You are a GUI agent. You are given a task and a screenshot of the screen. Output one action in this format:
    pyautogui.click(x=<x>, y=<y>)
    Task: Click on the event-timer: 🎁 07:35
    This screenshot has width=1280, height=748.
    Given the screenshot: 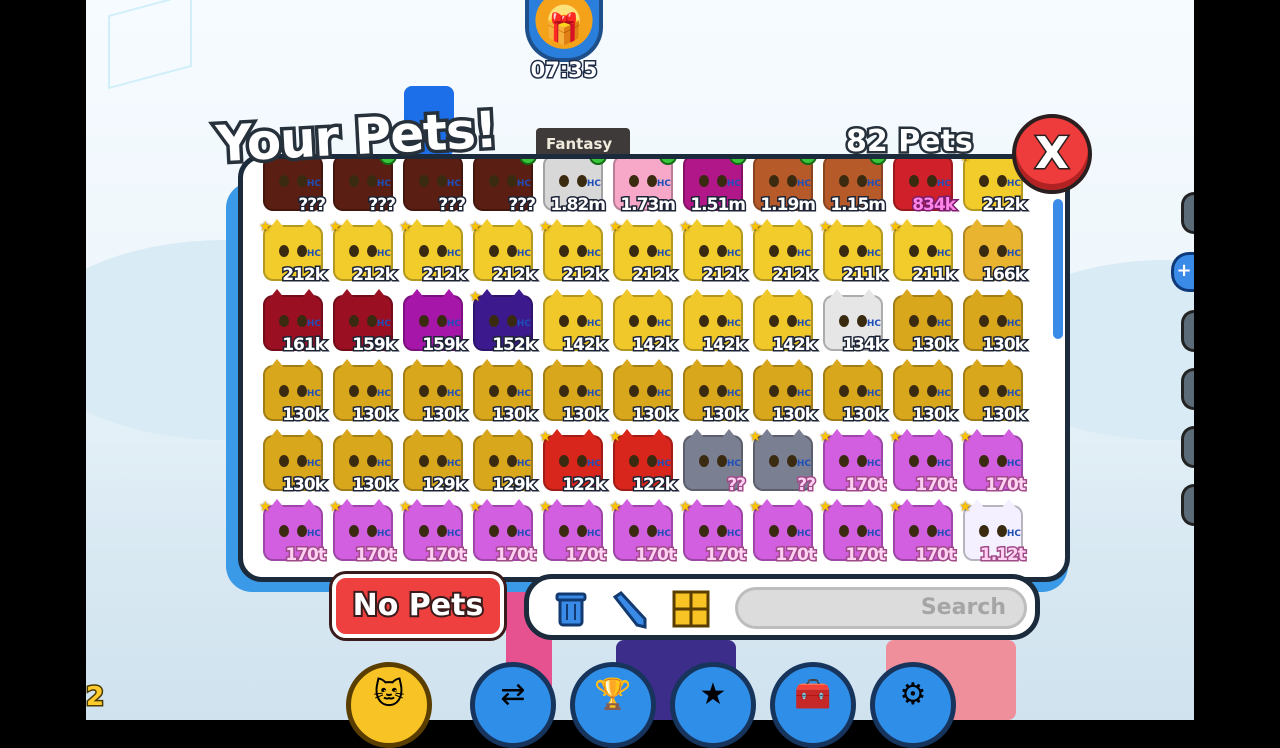 What is the action you would take?
    pyautogui.click(x=564, y=42)
    